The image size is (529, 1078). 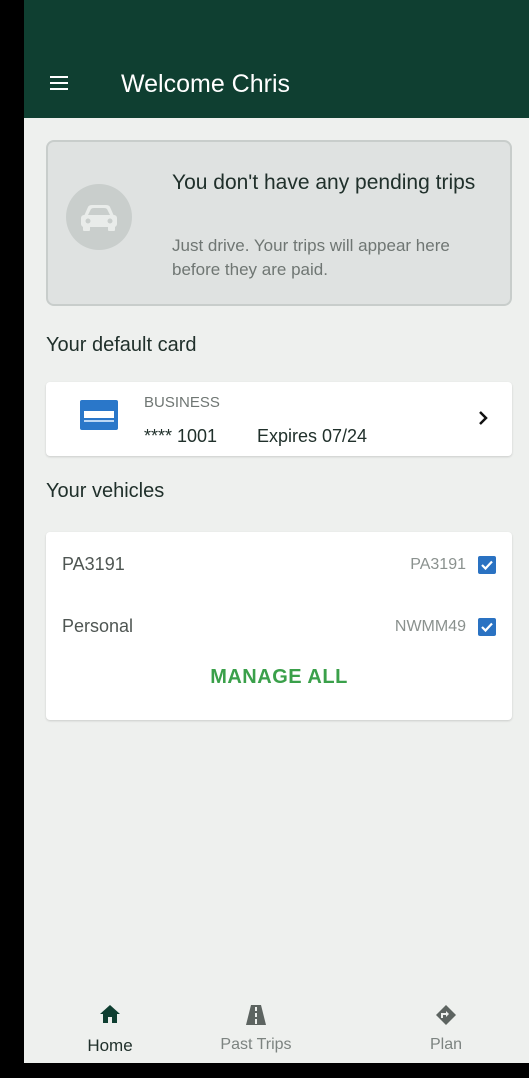 What do you see at coordinates (206, 84) in the screenshot?
I see `page-title: Welcome Chris` at bounding box center [206, 84].